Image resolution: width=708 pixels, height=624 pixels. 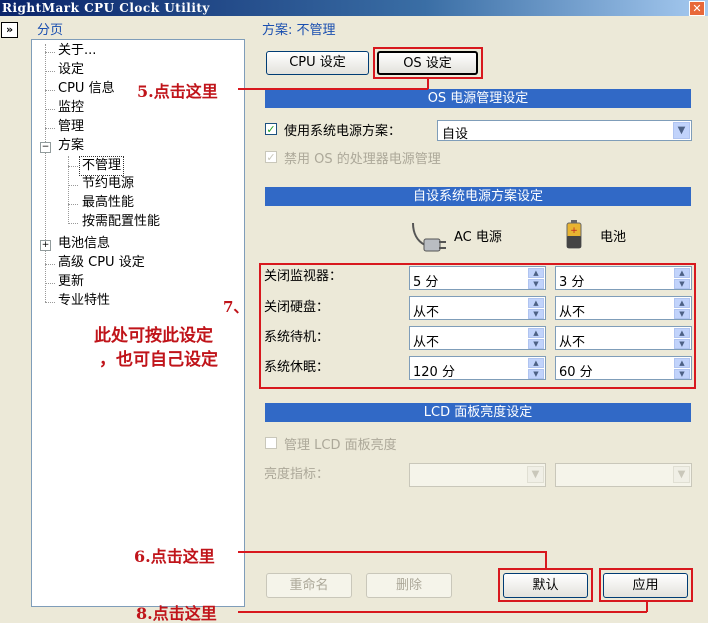 What do you see at coordinates (299, 30) in the screenshot?
I see `scheme-title: 方案: 不管理` at bounding box center [299, 30].